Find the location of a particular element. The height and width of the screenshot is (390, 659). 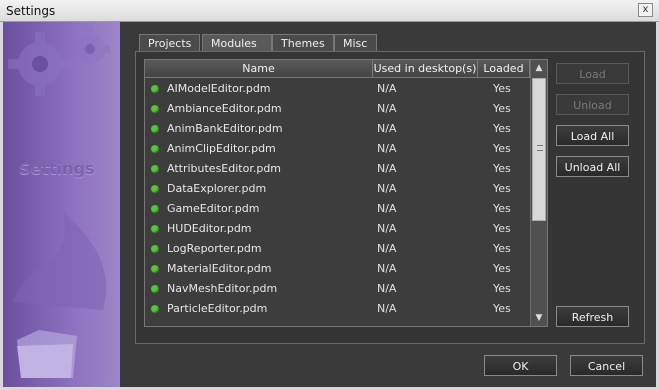

table-row: AttributesEditor.pdm N/A Yes is located at coordinates (337, 169).